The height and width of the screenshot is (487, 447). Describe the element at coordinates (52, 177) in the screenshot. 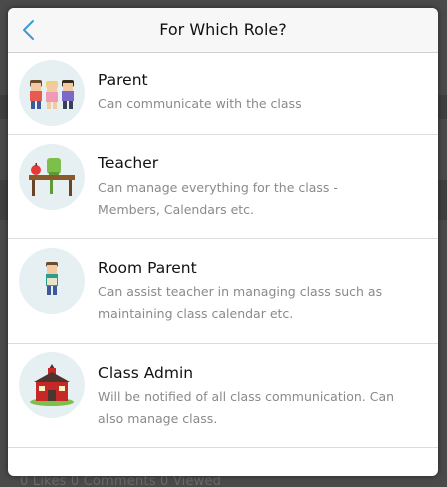

I see `teacher-desk-icon` at that location.